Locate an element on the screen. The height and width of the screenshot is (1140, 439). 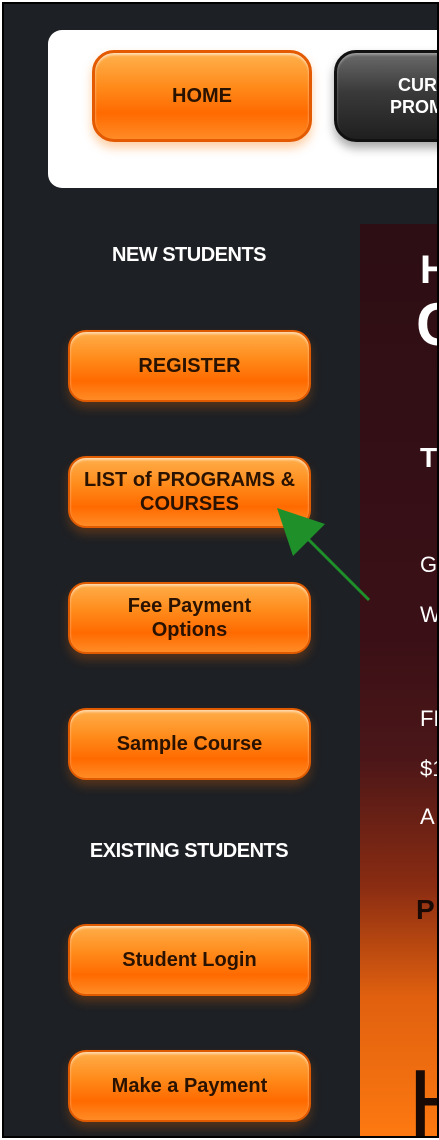
content-text-w: W is located at coordinates (429, 614).